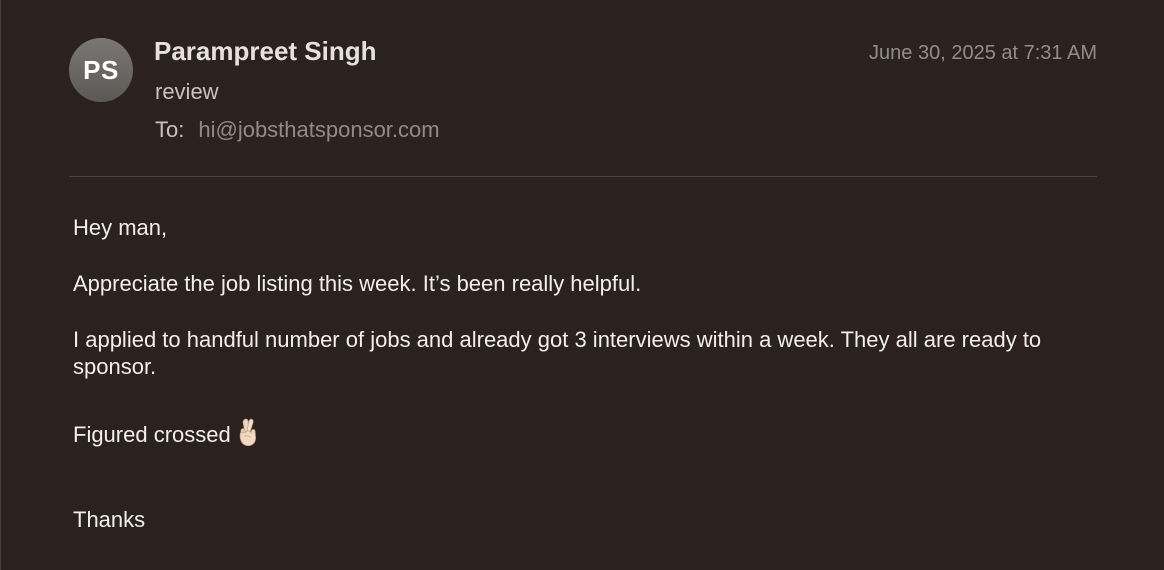  I want to click on body-paragraph: Figured crossed, so click(167, 435).